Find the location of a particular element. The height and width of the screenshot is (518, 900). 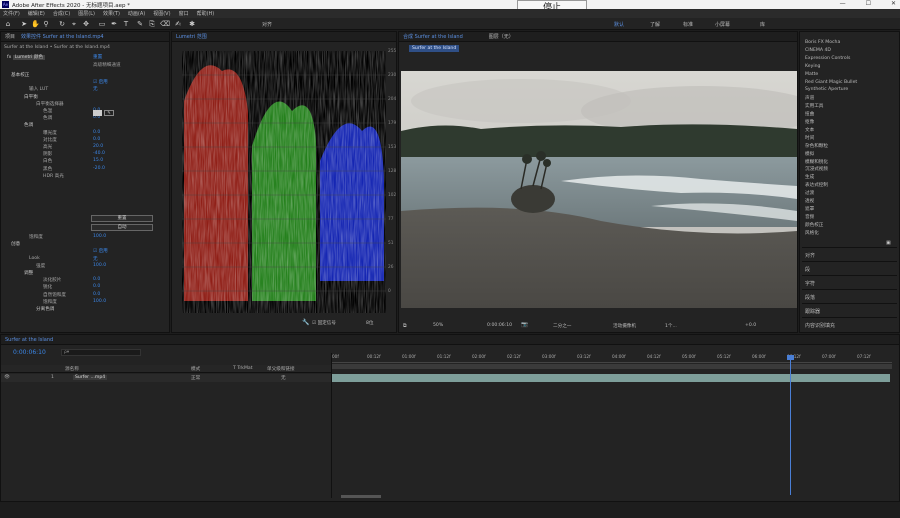

clamp-signal-checkbox: ☑ 固定信号 is located at coordinates (324, 323).